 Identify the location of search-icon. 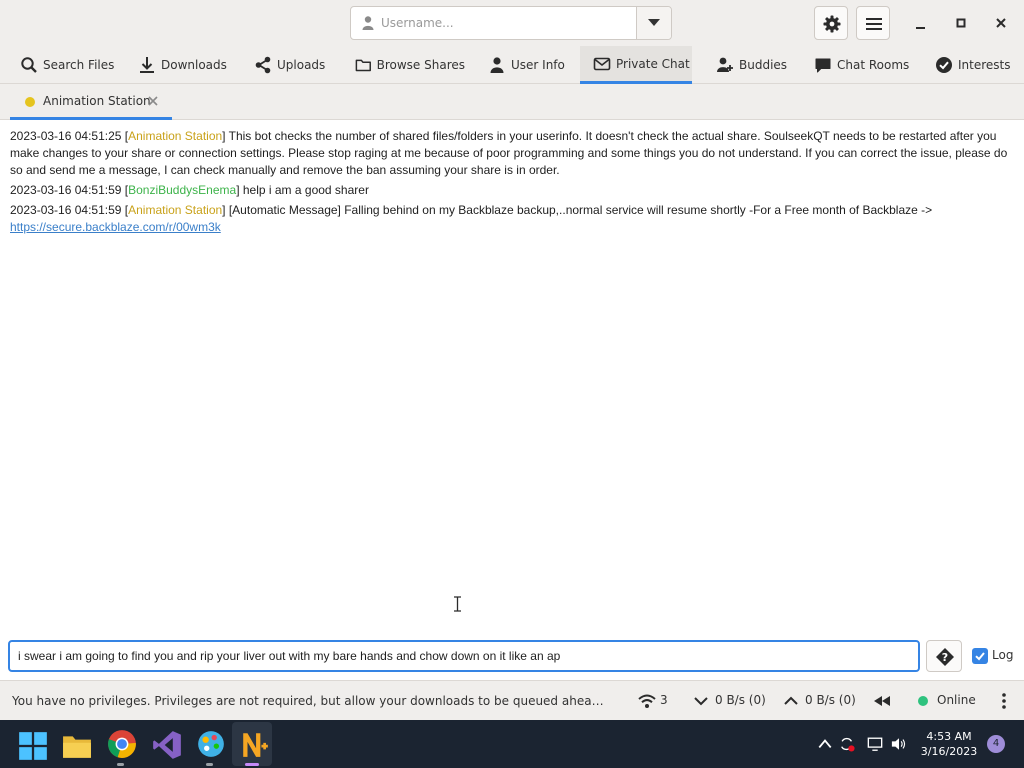
(29, 65).